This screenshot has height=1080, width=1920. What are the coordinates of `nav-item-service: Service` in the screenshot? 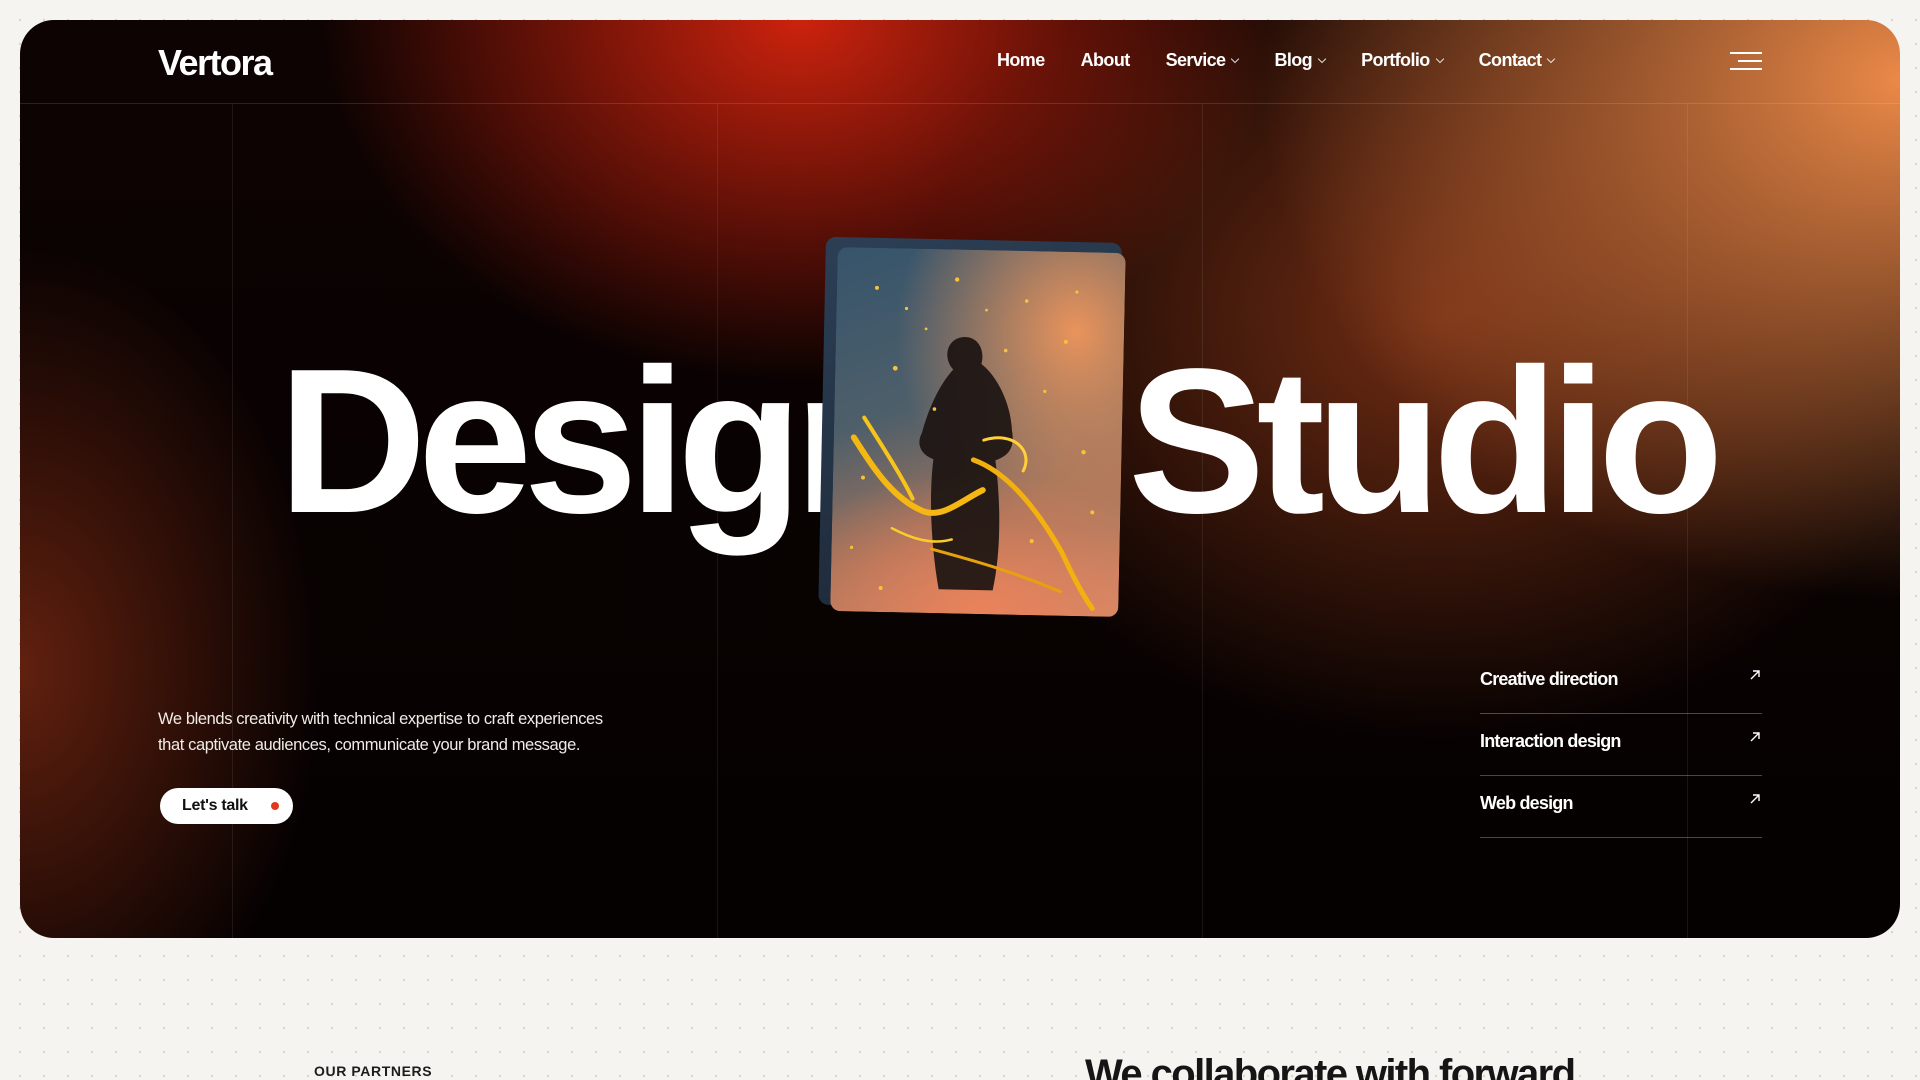 It's located at (1202, 60).